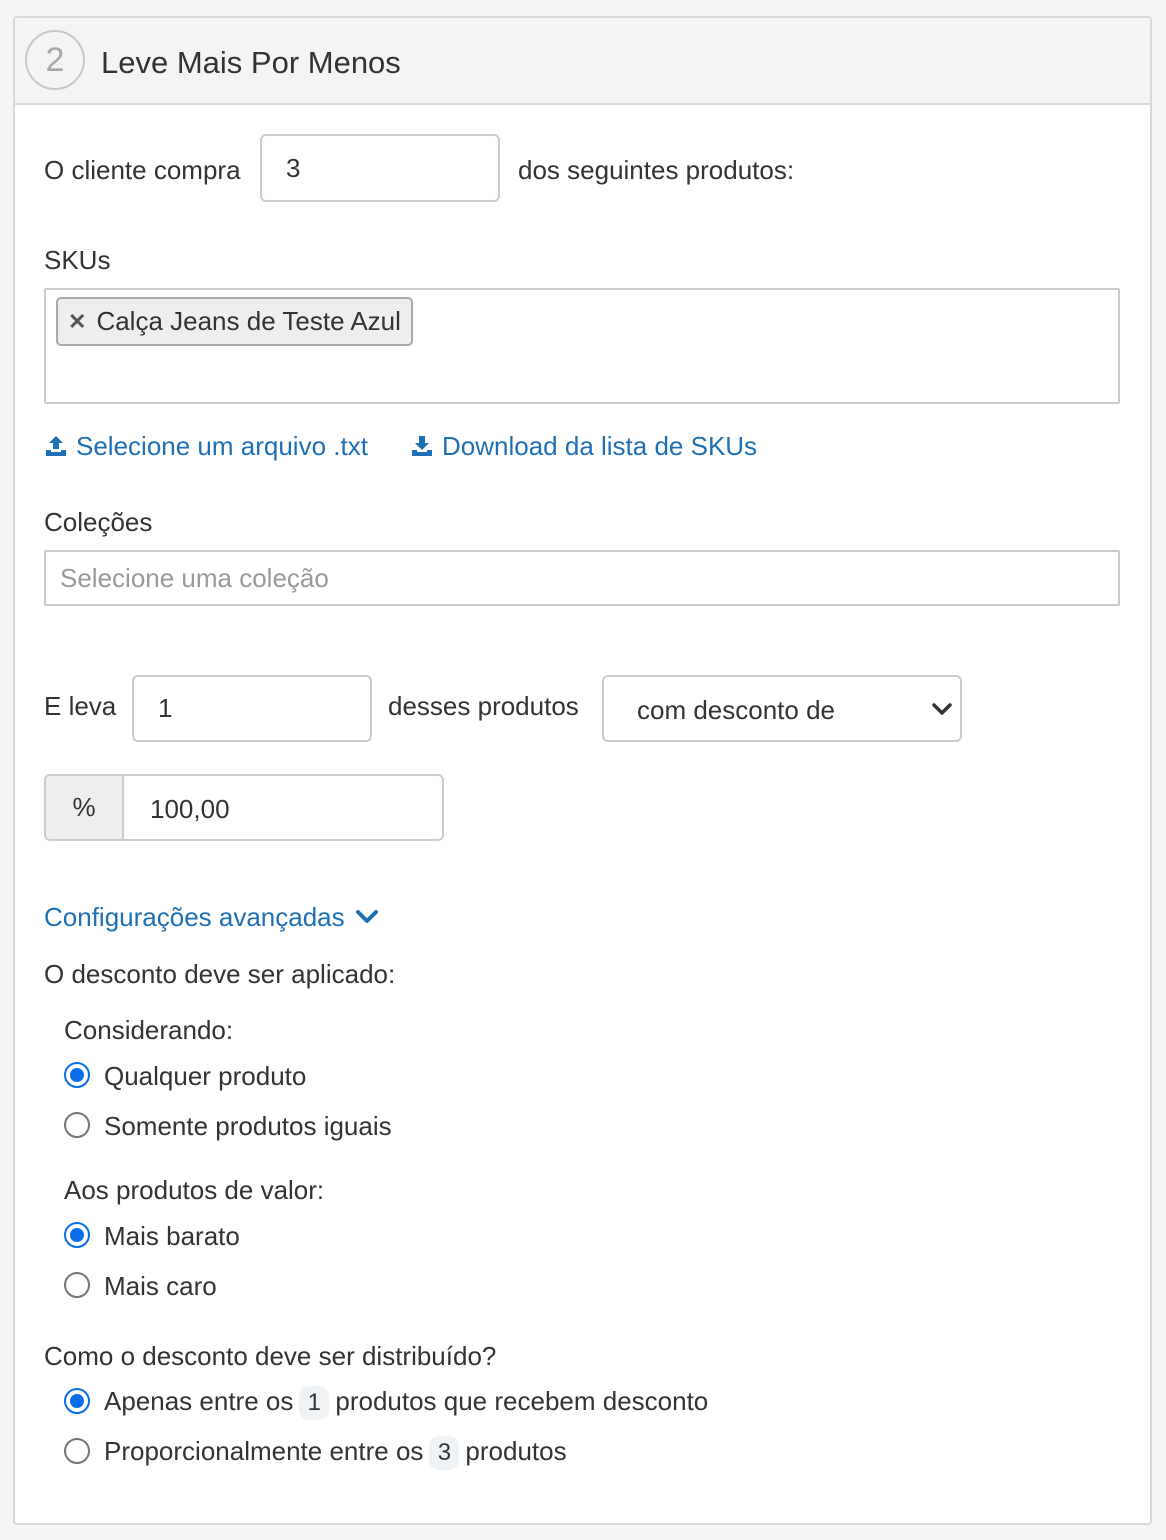 This screenshot has height=1540, width=1166. What do you see at coordinates (314, 1403) in the screenshot?
I see `count-badge: 1` at bounding box center [314, 1403].